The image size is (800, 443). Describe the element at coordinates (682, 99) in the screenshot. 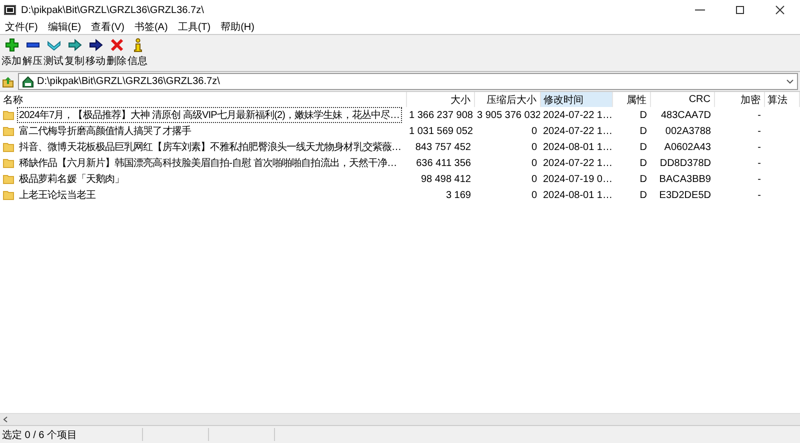

I see `column-header: CRC` at that location.